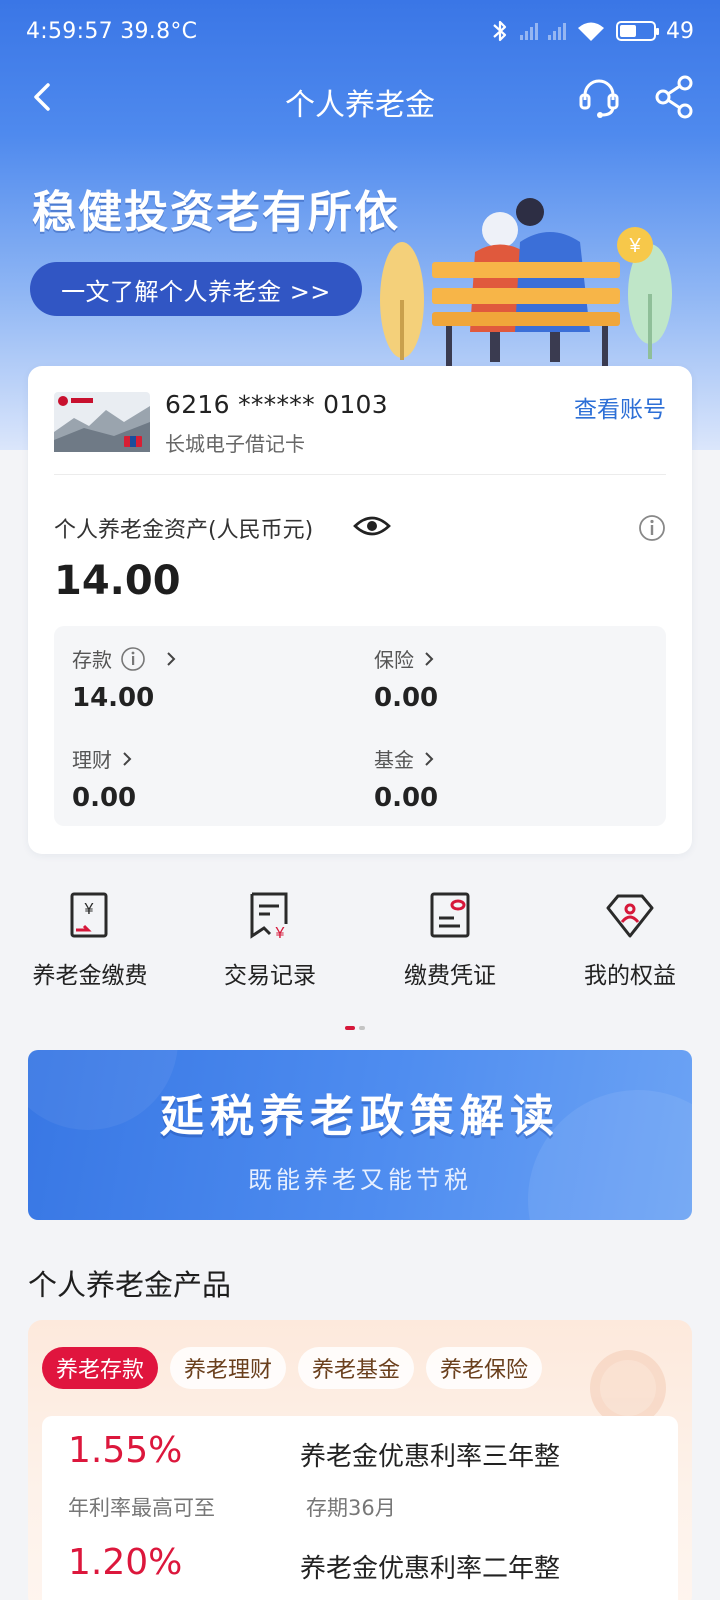  I want to click on hero-slogan: 稳健投资老有所依, so click(216, 212).